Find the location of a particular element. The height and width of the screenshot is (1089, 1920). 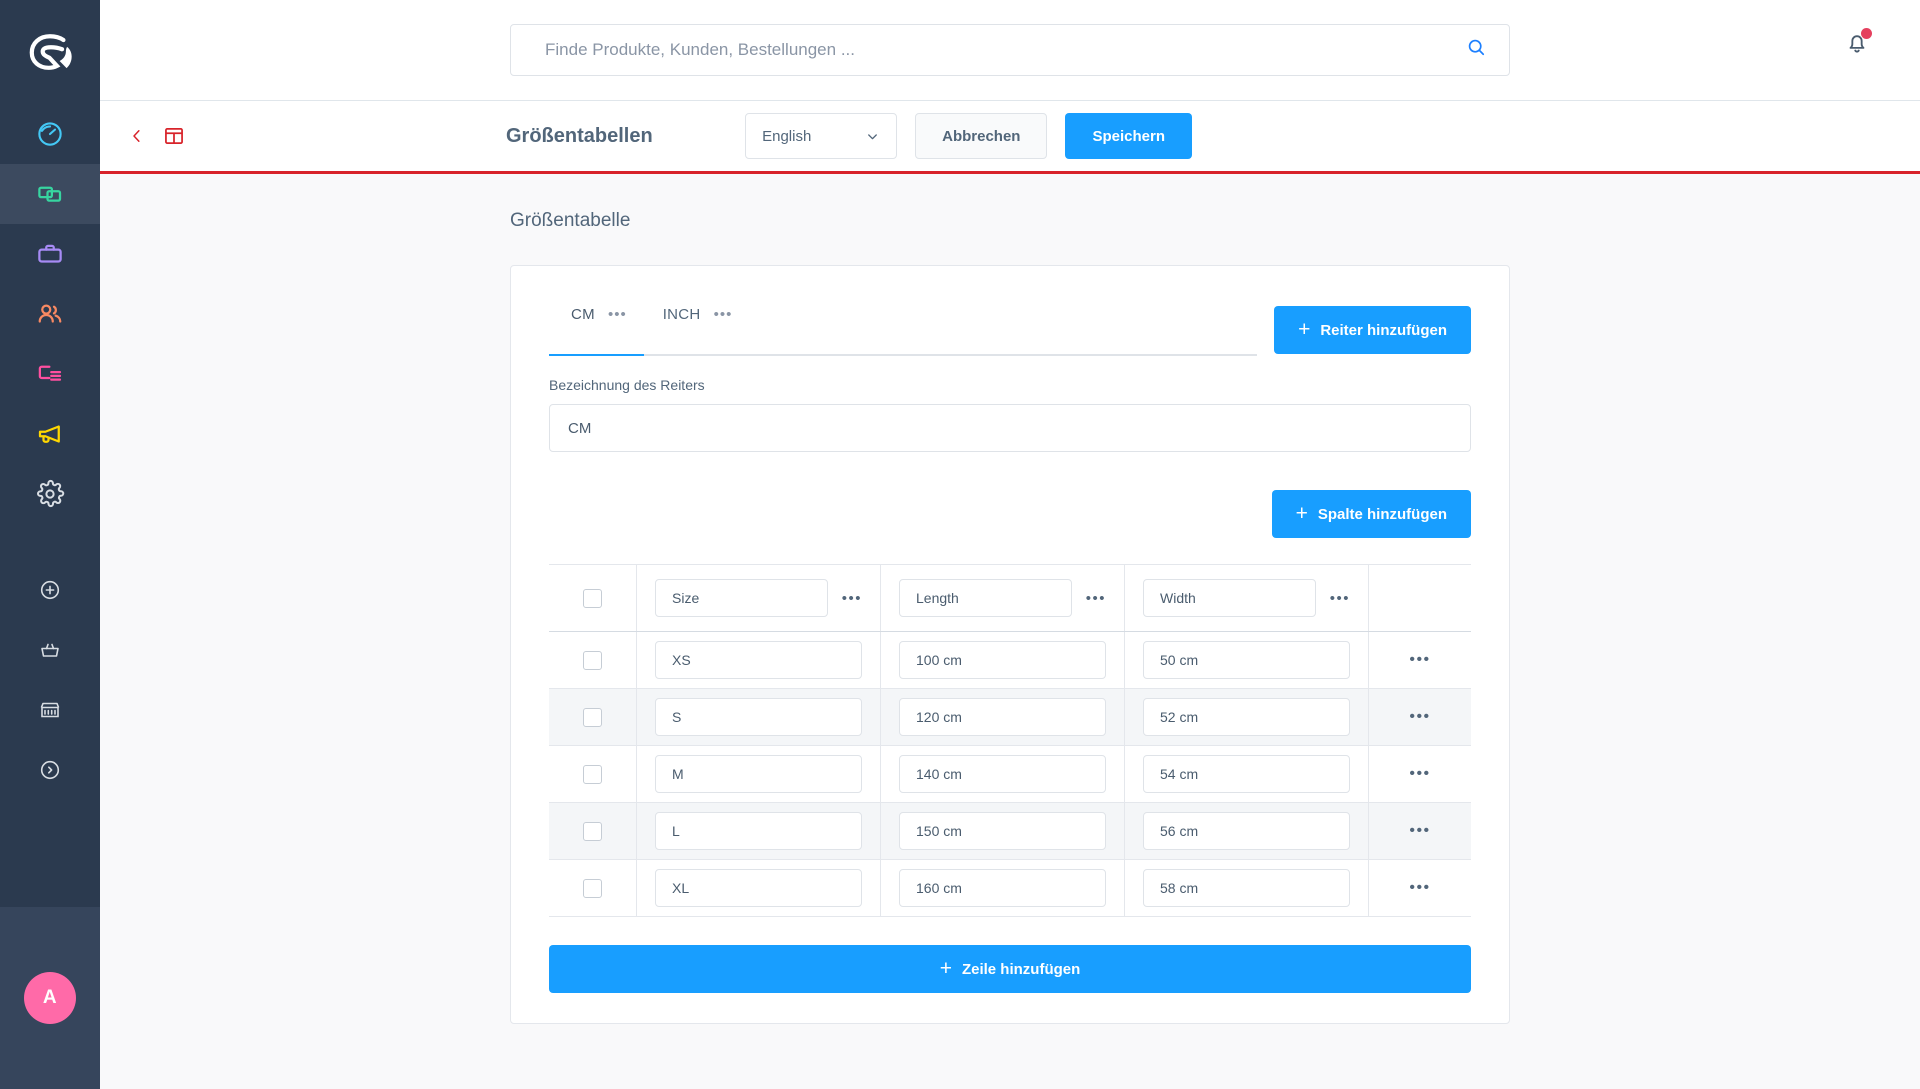

basket-icon is located at coordinates (50, 650).